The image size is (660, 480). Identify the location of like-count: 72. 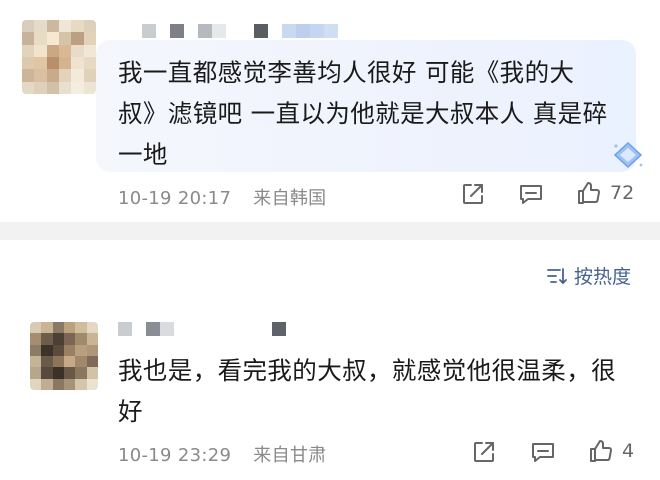
(622, 193).